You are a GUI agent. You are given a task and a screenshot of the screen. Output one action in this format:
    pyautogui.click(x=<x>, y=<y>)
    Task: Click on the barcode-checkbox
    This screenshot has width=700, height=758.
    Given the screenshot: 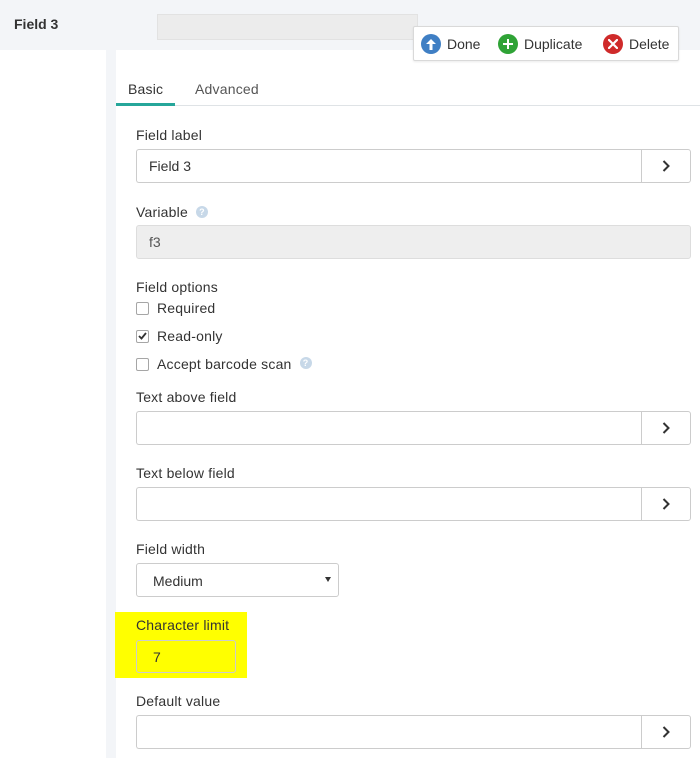 What is the action you would take?
    pyautogui.click(x=142, y=364)
    